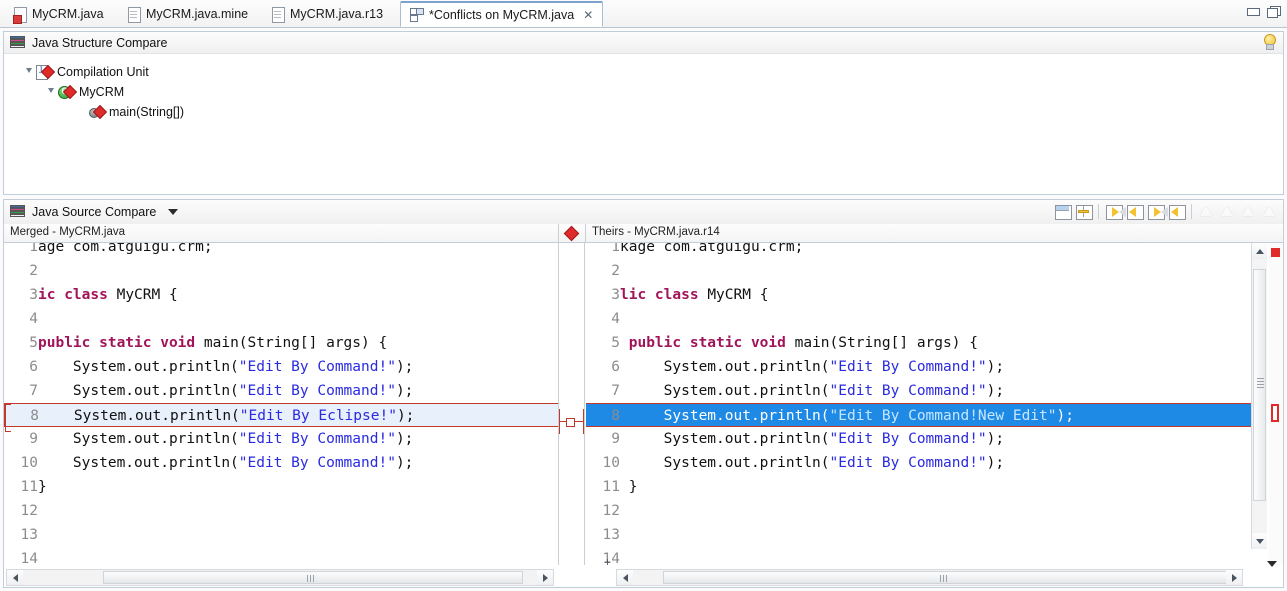 The width and height of the screenshot is (1287, 591). What do you see at coordinates (1259, 251) in the screenshot?
I see `scroll-up-button` at bounding box center [1259, 251].